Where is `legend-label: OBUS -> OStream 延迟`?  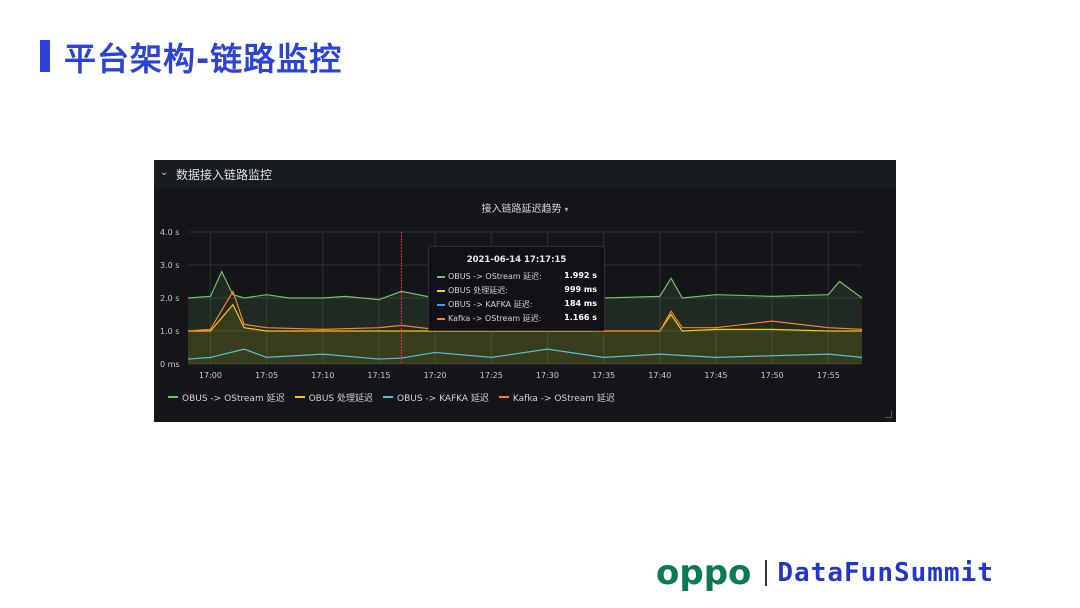 legend-label: OBUS -> OStream 延迟 is located at coordinates (233, 398).